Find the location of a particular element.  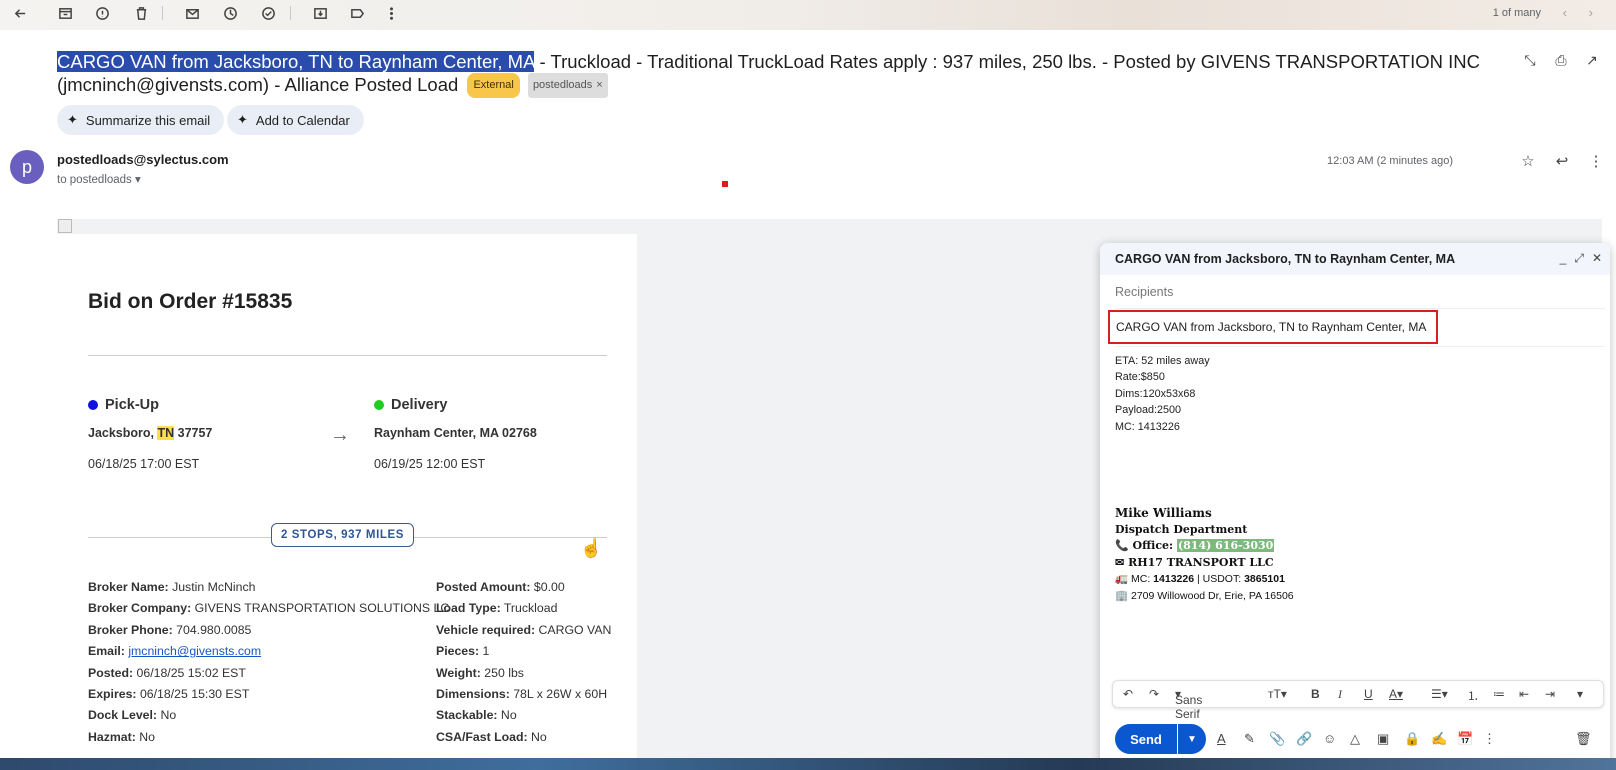

report-spam-icon is located at coordinates (102, 13).